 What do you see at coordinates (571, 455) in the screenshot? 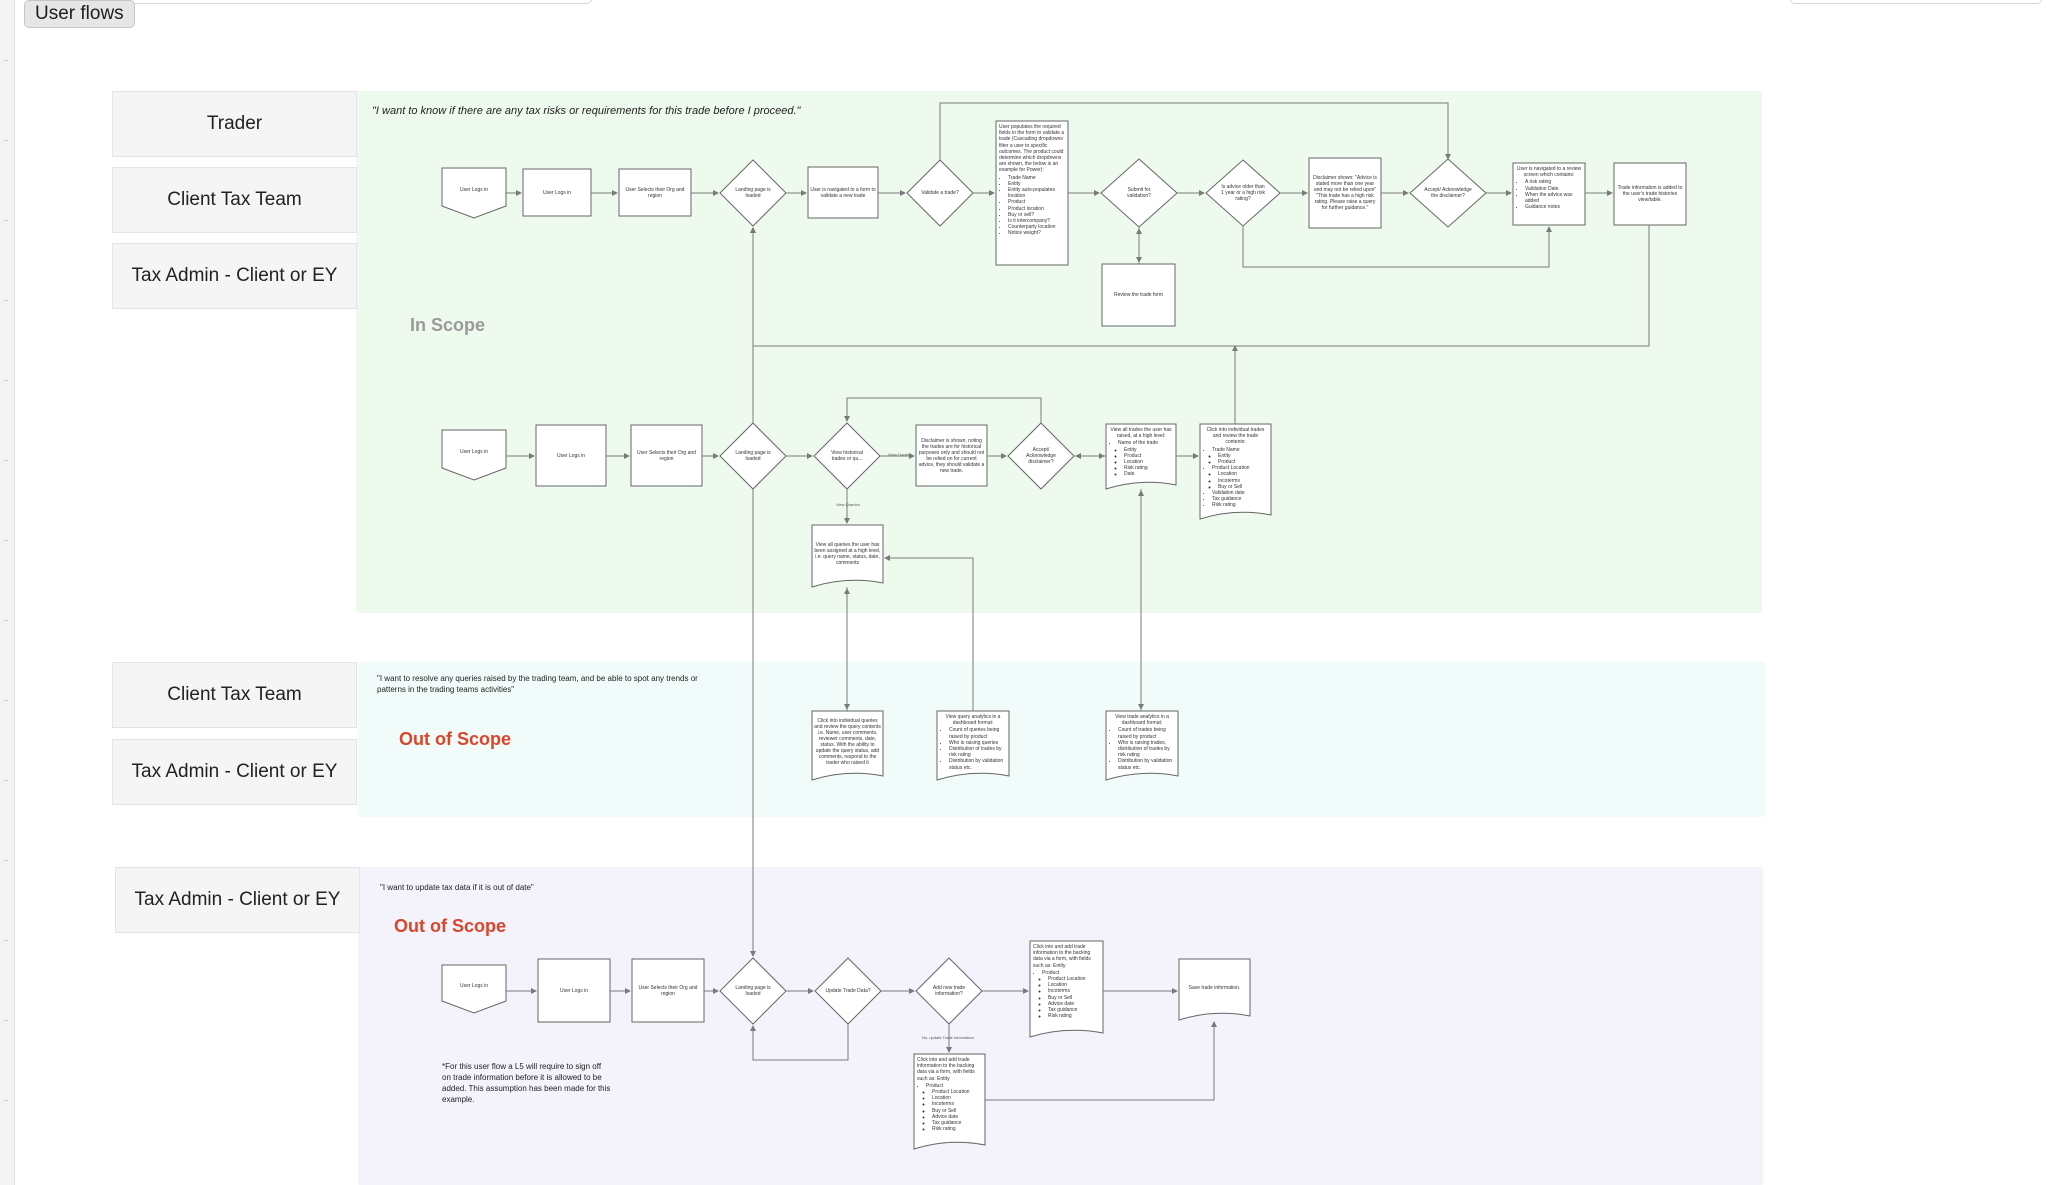
I see `flowB-user-logs-in-2: User Logs in` at bounding box center [571, 455].